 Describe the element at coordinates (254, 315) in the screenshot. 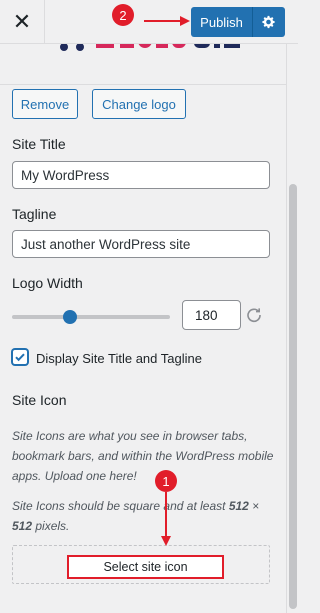

I see `reset-icon` at that location.